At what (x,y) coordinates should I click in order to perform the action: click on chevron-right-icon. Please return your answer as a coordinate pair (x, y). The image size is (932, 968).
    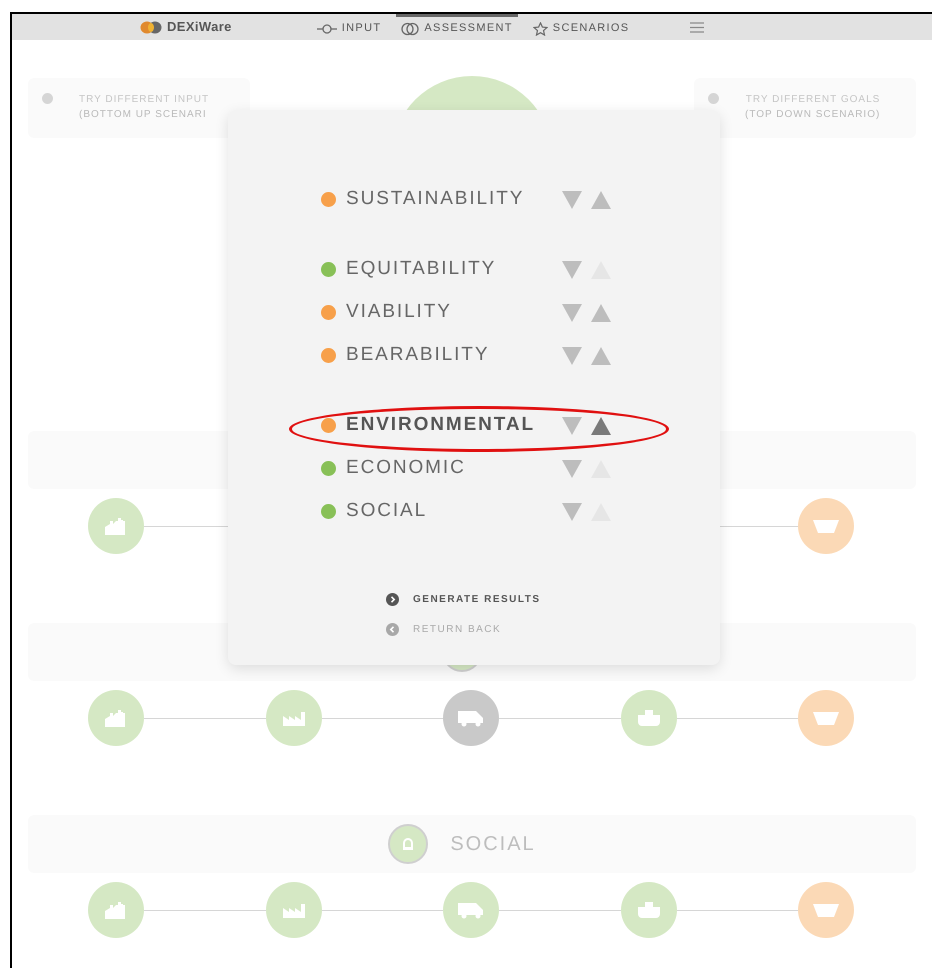
    Looking at the image, I should click on (392, 599).